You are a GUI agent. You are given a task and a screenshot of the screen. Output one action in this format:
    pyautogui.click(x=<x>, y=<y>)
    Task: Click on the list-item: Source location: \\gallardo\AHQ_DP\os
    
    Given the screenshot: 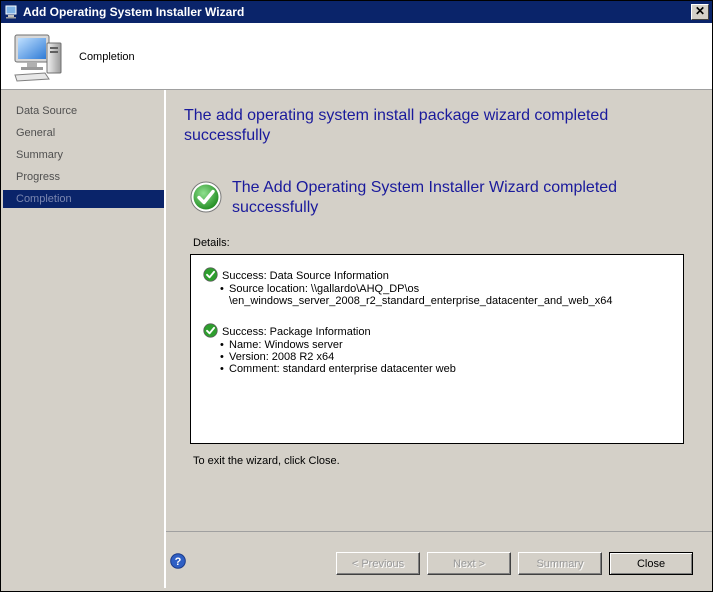 What is the action you would take?
    pyautogui.click(x=446, y=289)
    